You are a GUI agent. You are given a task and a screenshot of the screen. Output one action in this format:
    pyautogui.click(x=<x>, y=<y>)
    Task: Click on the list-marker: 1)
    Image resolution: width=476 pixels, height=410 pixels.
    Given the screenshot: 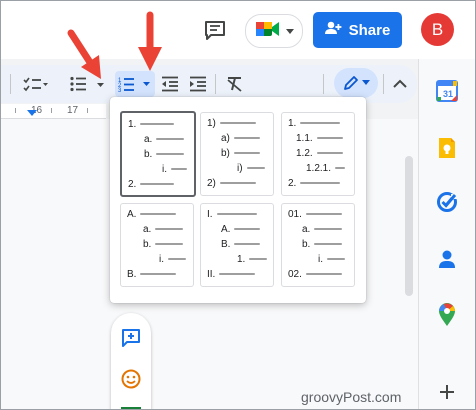 What is the action you would take?
    pyautogui.click(x=211, y=123)
    